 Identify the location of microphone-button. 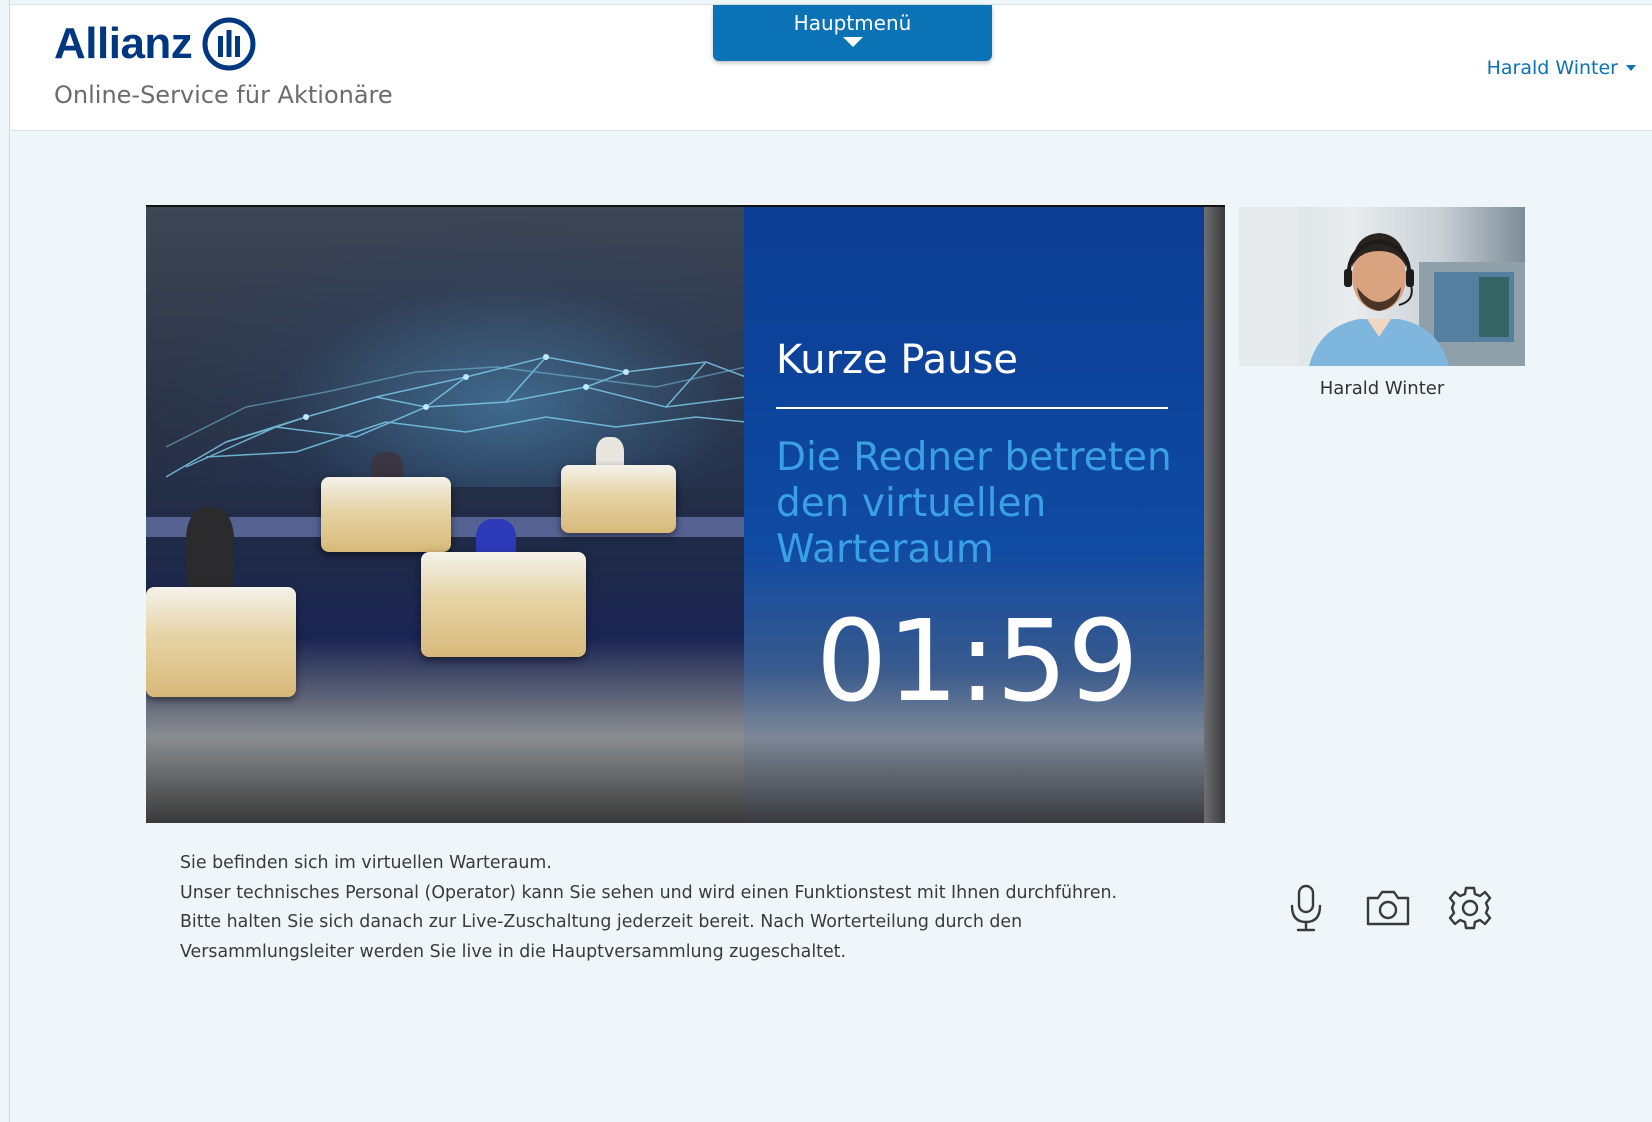
(1306, 908).